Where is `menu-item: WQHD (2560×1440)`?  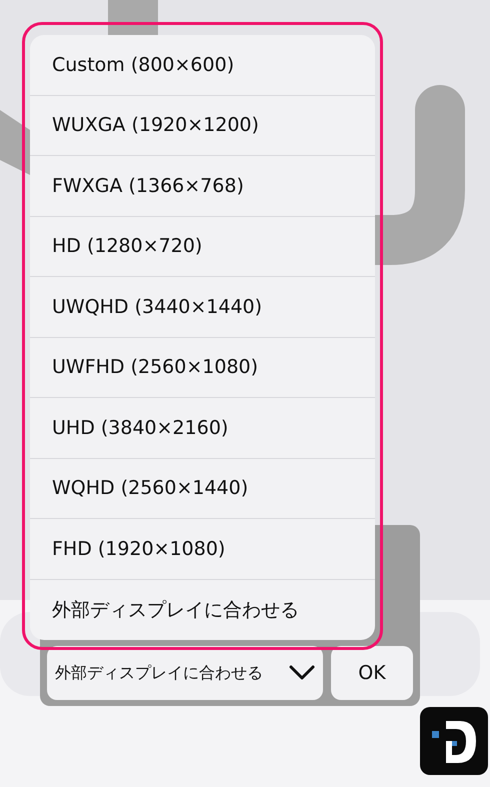
menu-item: WQHD (2560×1440) is located at coordinates (202, 488).